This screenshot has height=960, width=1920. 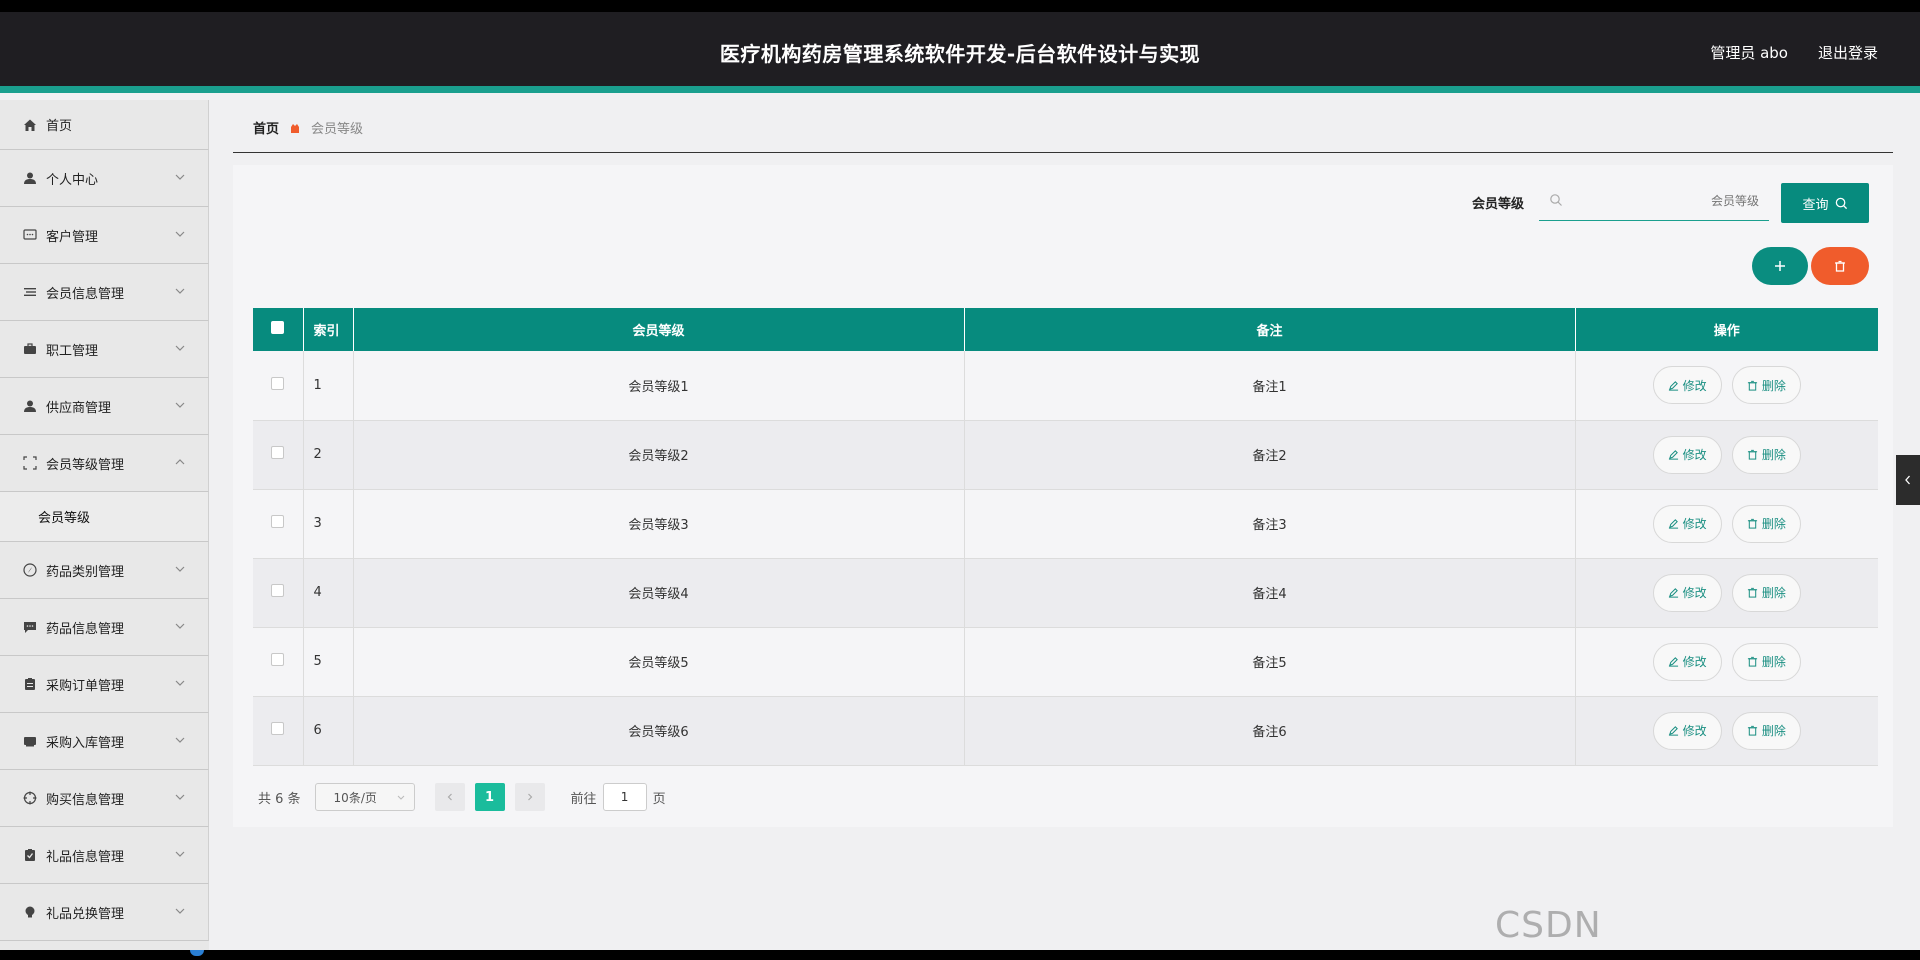 I want to click on delete-label: 删除, so click(x=1773, y=593).